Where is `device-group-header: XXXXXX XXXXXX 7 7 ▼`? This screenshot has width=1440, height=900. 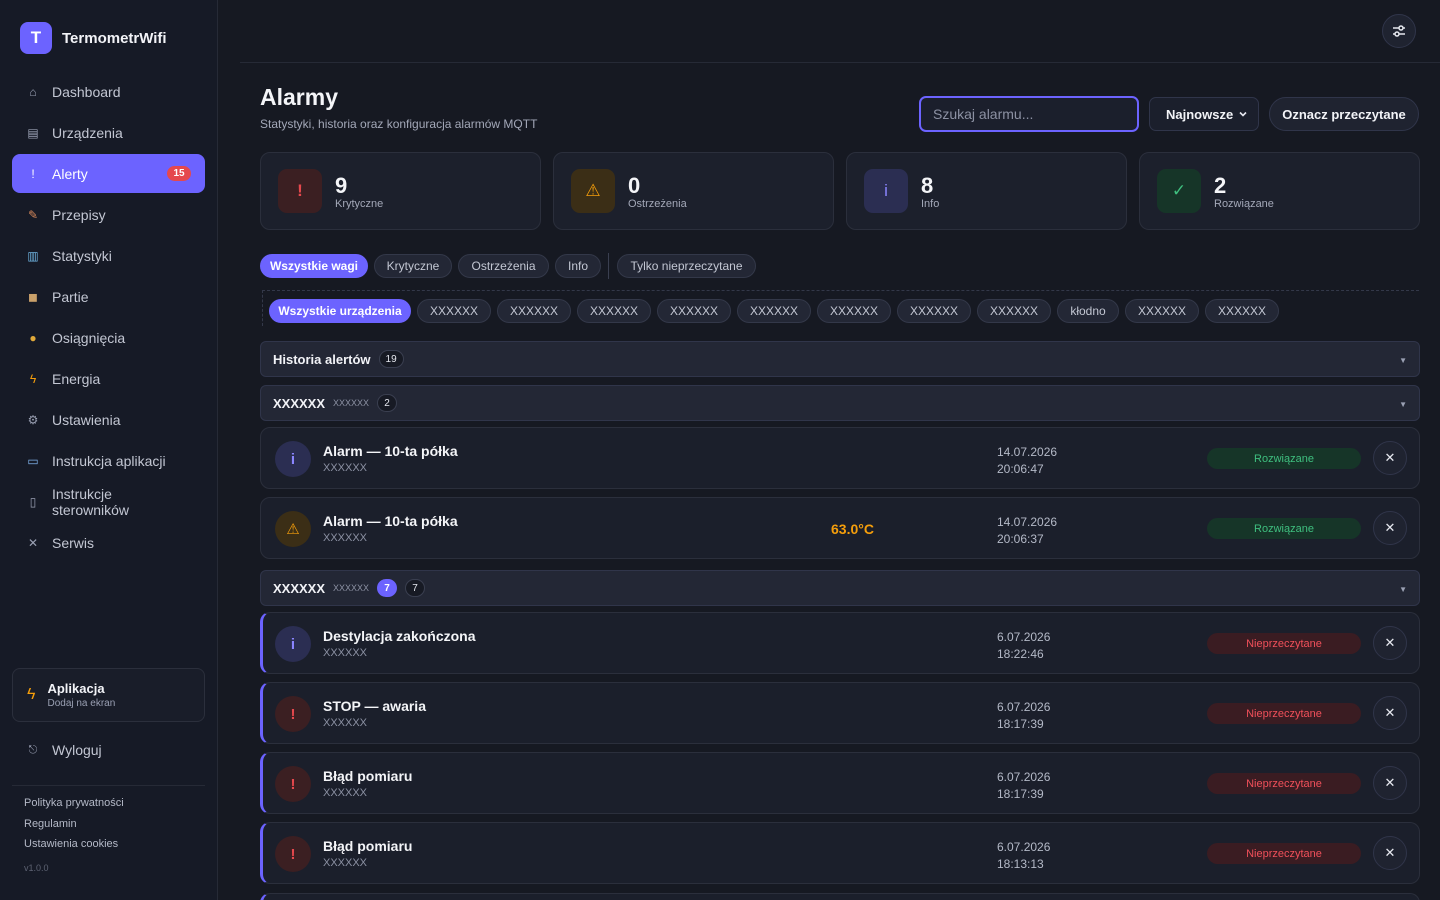
device-group-header: XXXXXX XXXXXX 7 7 ▼ is located at coordinates (840, 588).